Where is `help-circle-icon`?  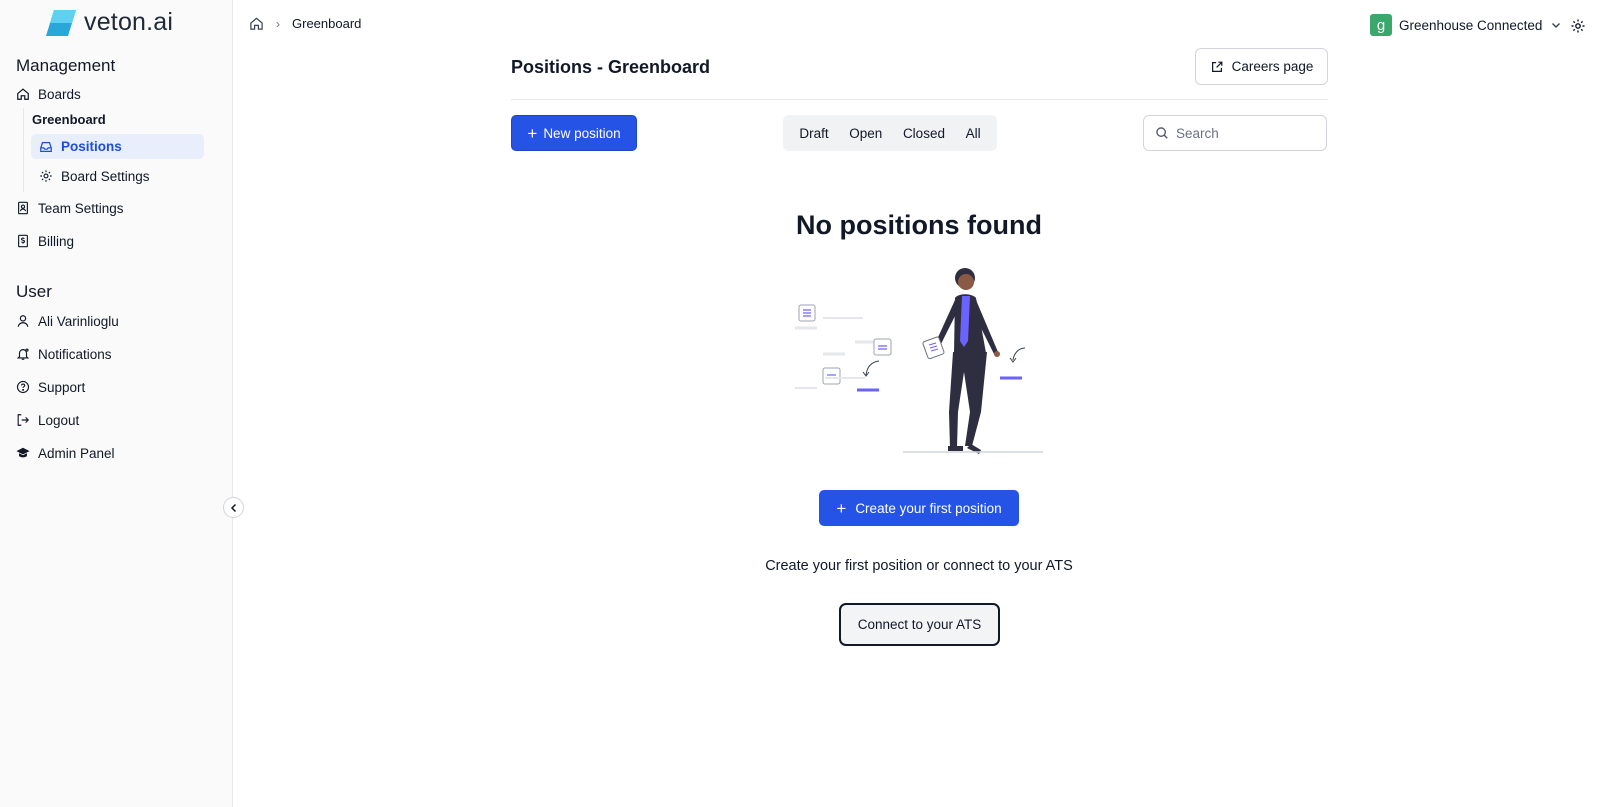
help-circle-icon is located at coordinates (23, 387).